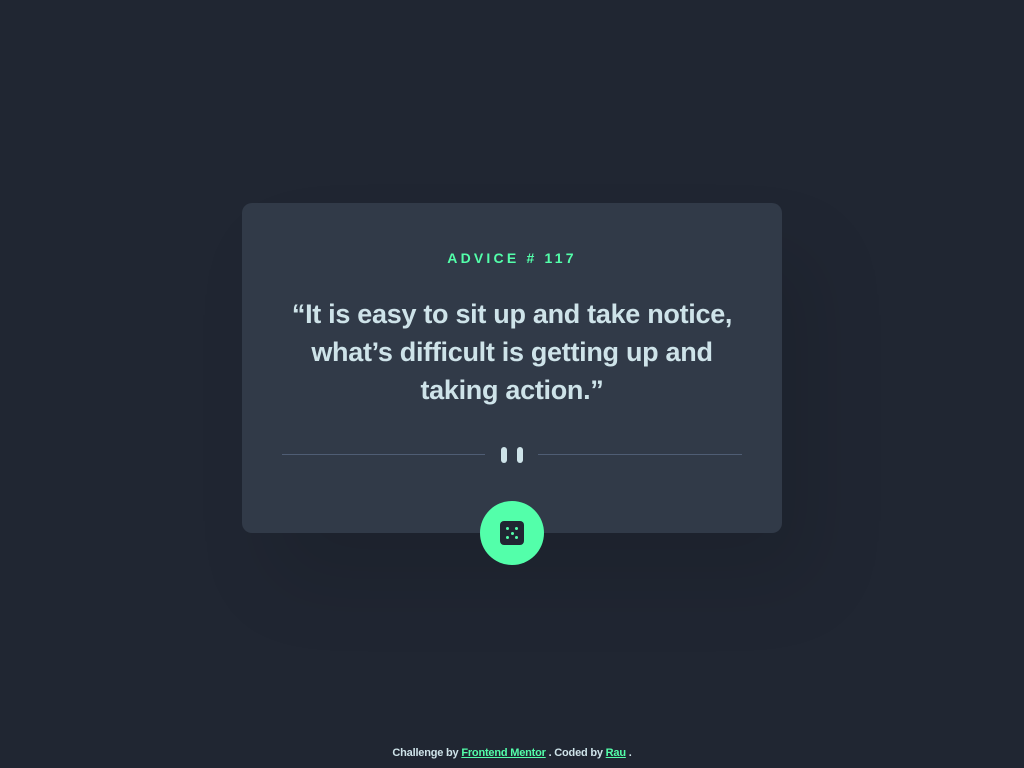  I want to click on divider-line-left, so click(383, 454).